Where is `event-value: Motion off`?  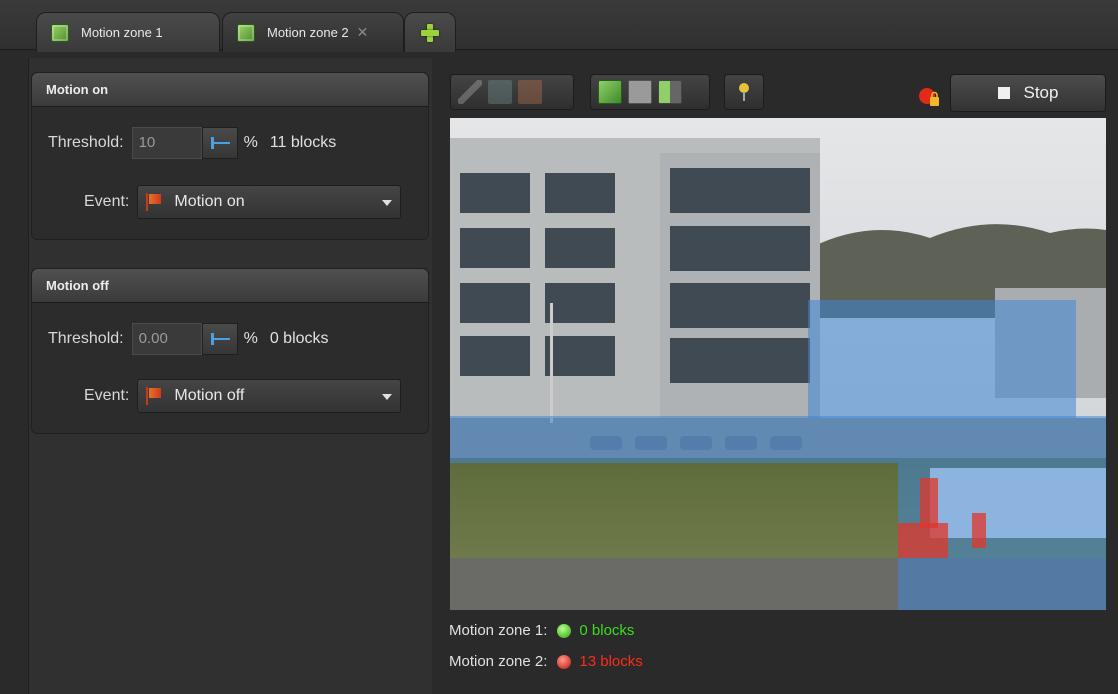
event-value: Motion off is located at coordinates (209, 395).